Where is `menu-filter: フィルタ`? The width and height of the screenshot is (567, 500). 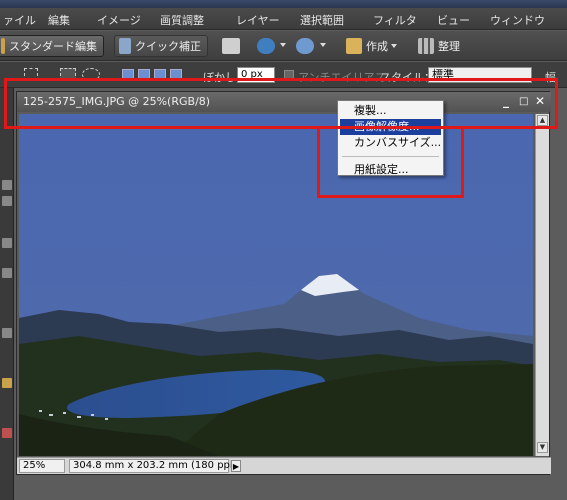
menu-filter: フィルタ is located at coordinates (395, 20).